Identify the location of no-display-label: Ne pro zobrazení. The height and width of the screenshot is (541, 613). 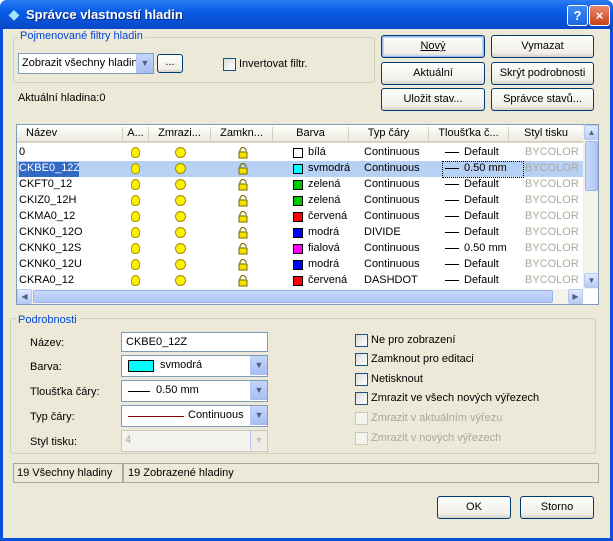
(413, 340).